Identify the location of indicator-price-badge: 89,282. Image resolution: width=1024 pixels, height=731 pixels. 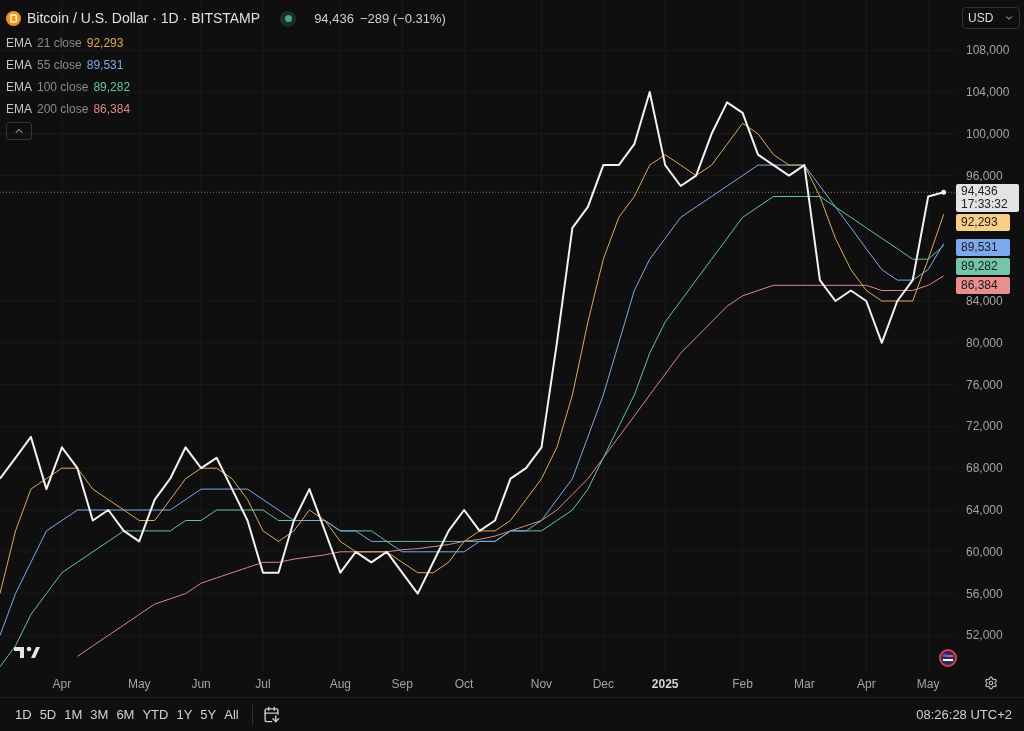
(983, 266).